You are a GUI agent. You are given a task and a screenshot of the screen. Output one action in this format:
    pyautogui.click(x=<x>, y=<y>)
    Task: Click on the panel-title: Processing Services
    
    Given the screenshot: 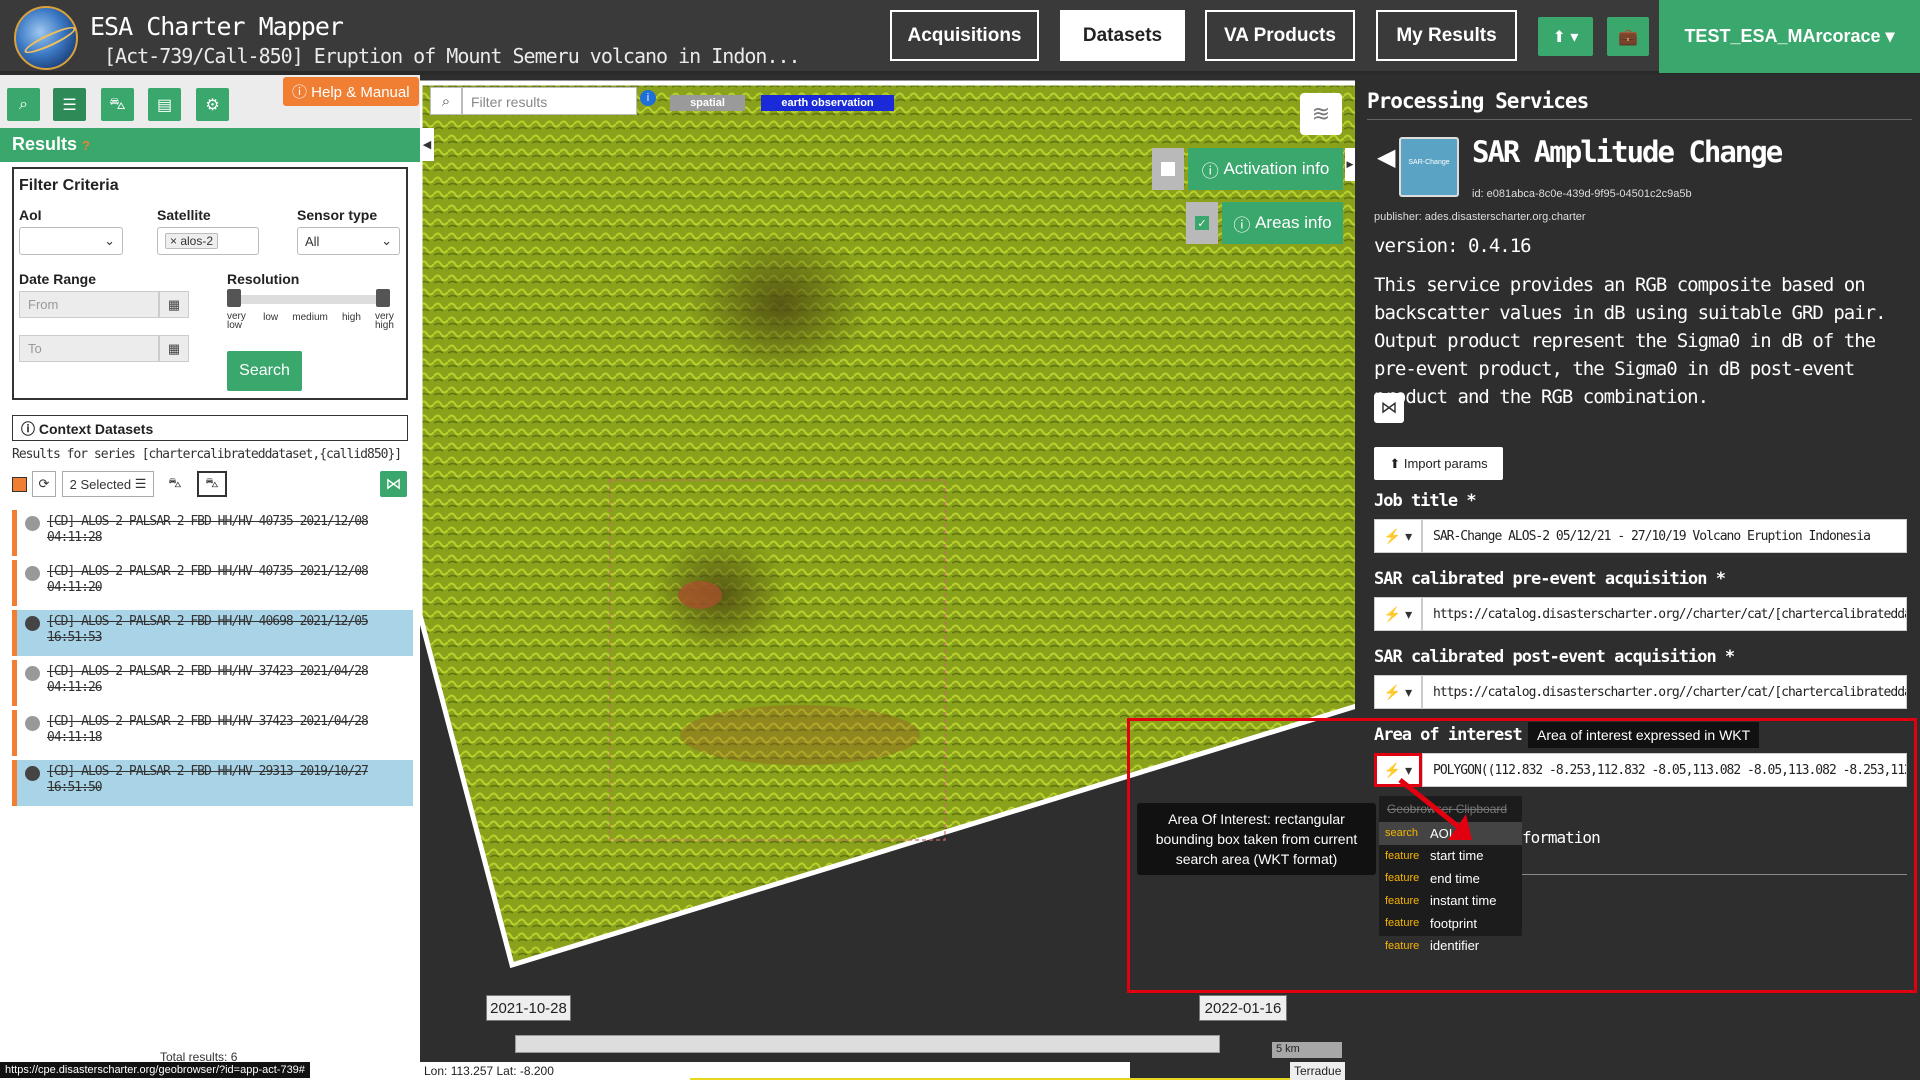 What is the action you would take?
    pyautogui.click(x=1478, y=101)
    